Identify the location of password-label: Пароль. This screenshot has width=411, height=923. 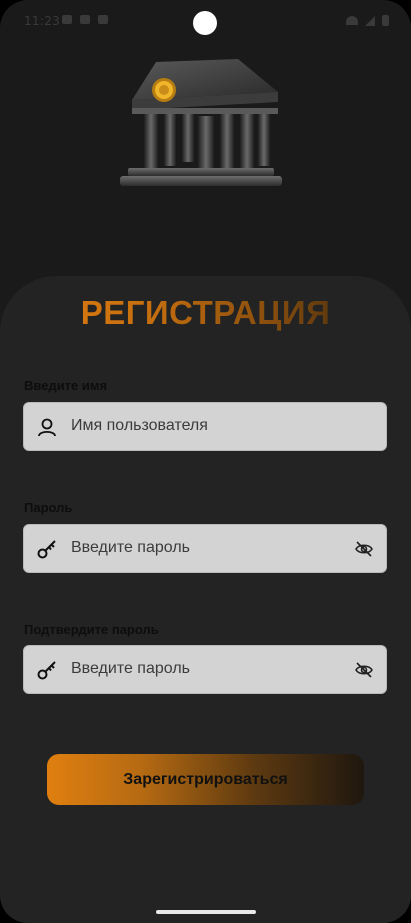
(48, 507).